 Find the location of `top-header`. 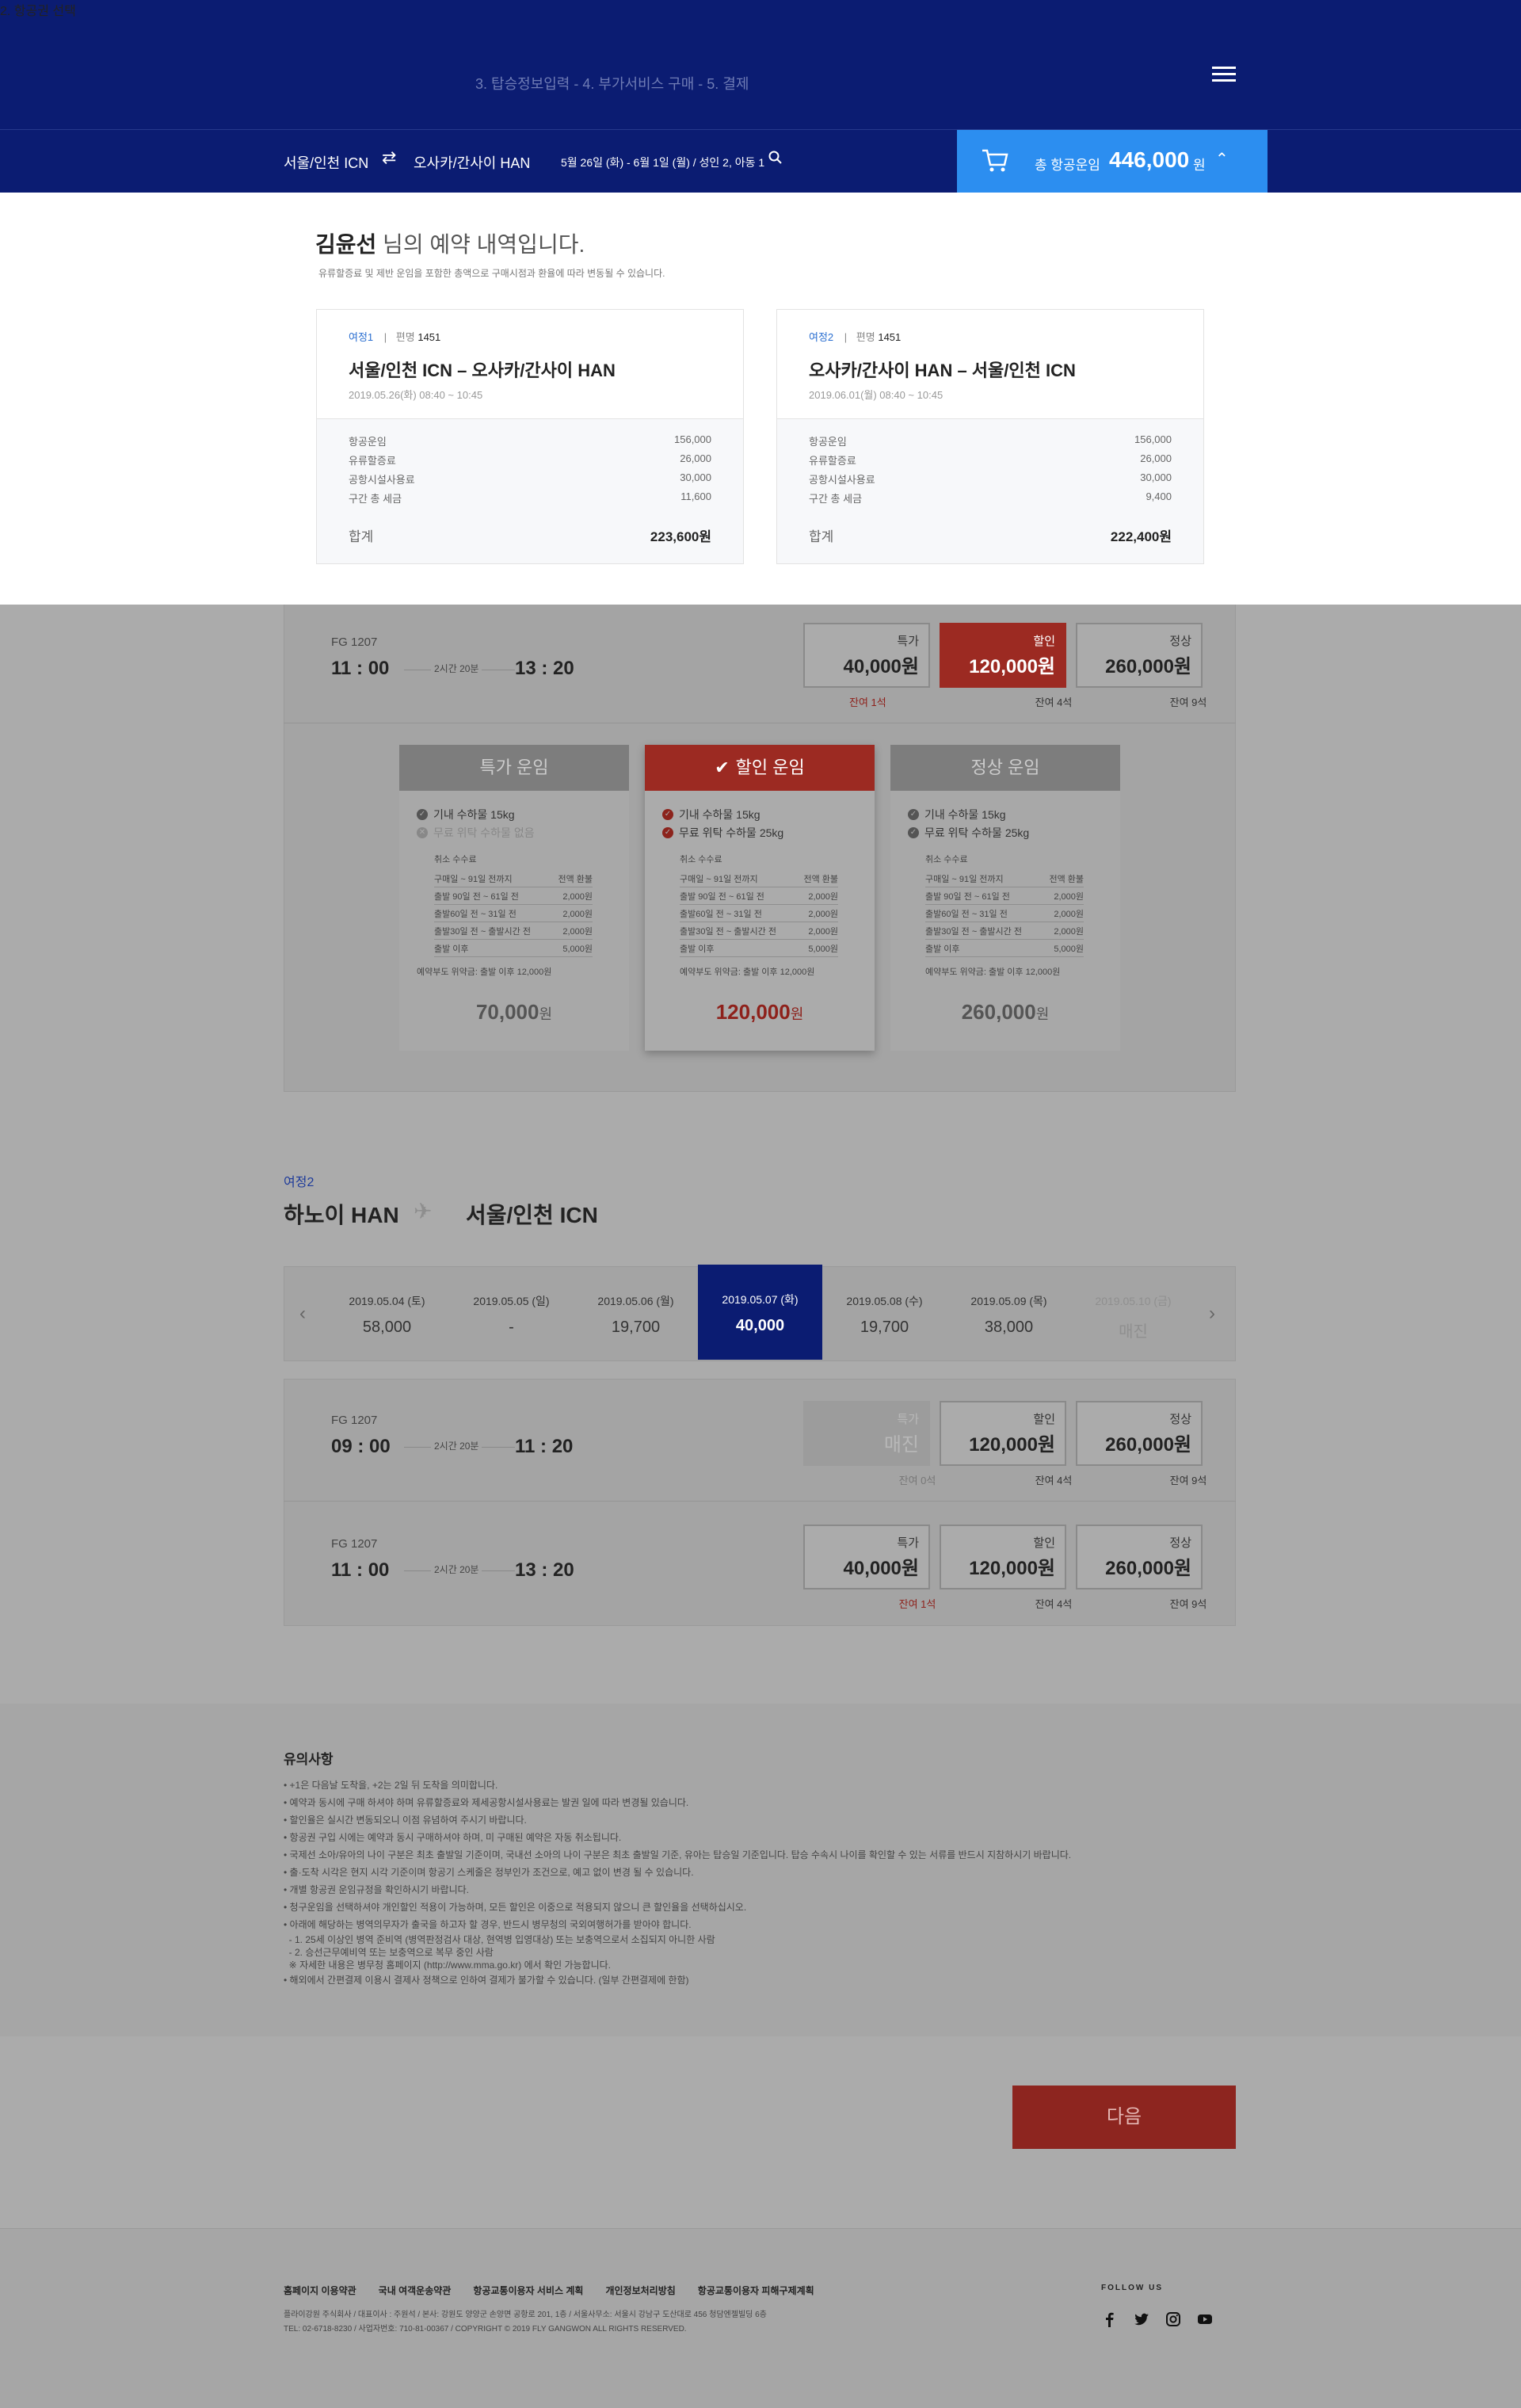

top-header is located at coordinates (760, 64).